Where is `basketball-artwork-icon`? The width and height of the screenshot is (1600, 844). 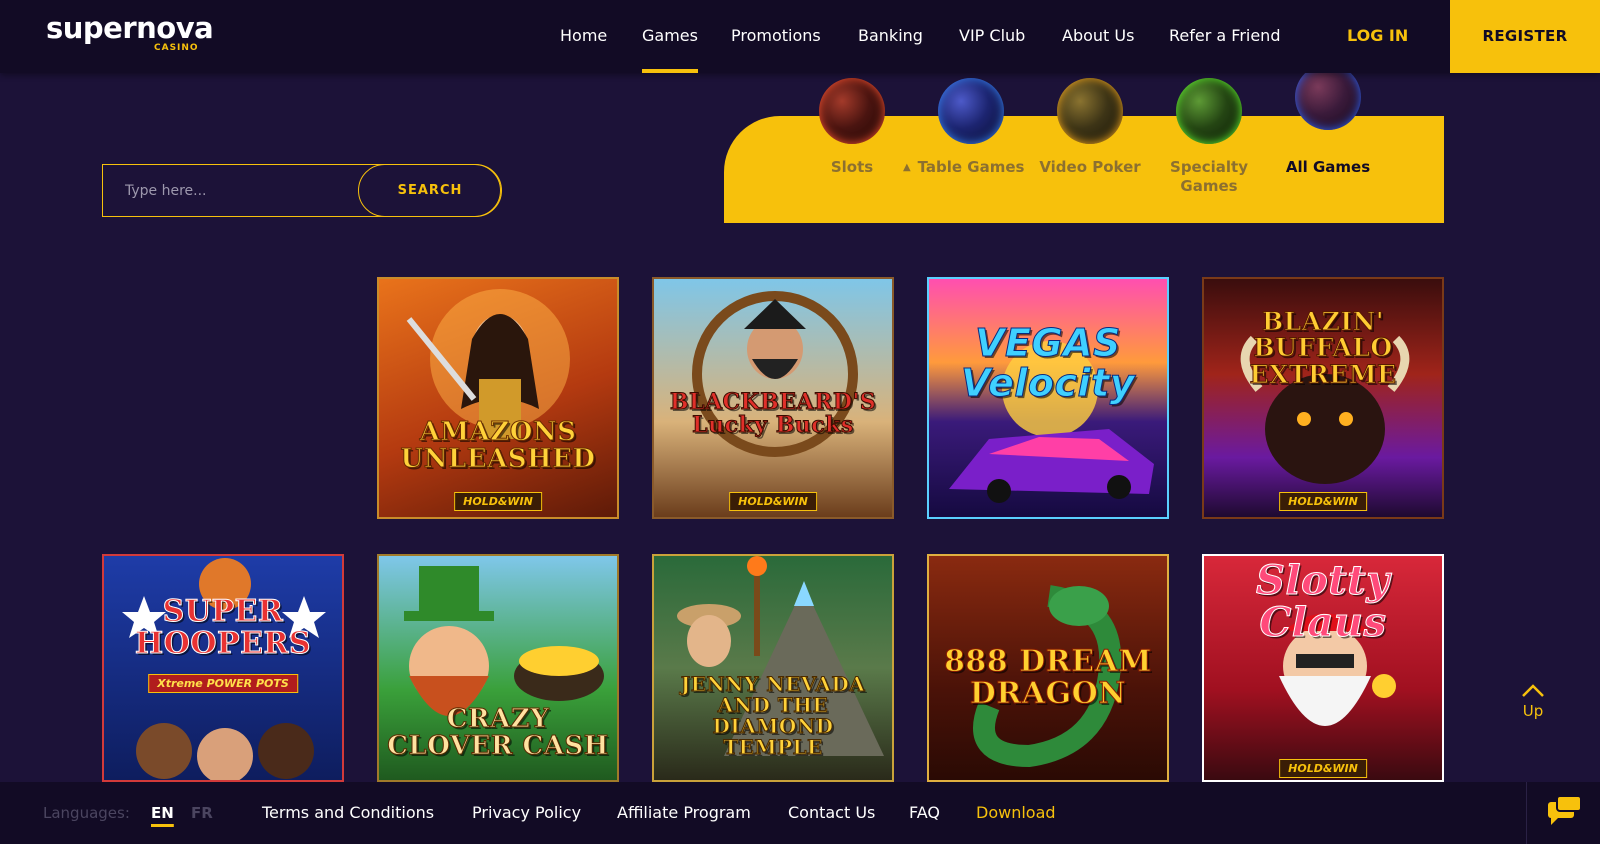
basketball-artwork-icon is located at coordinates (224, 669).